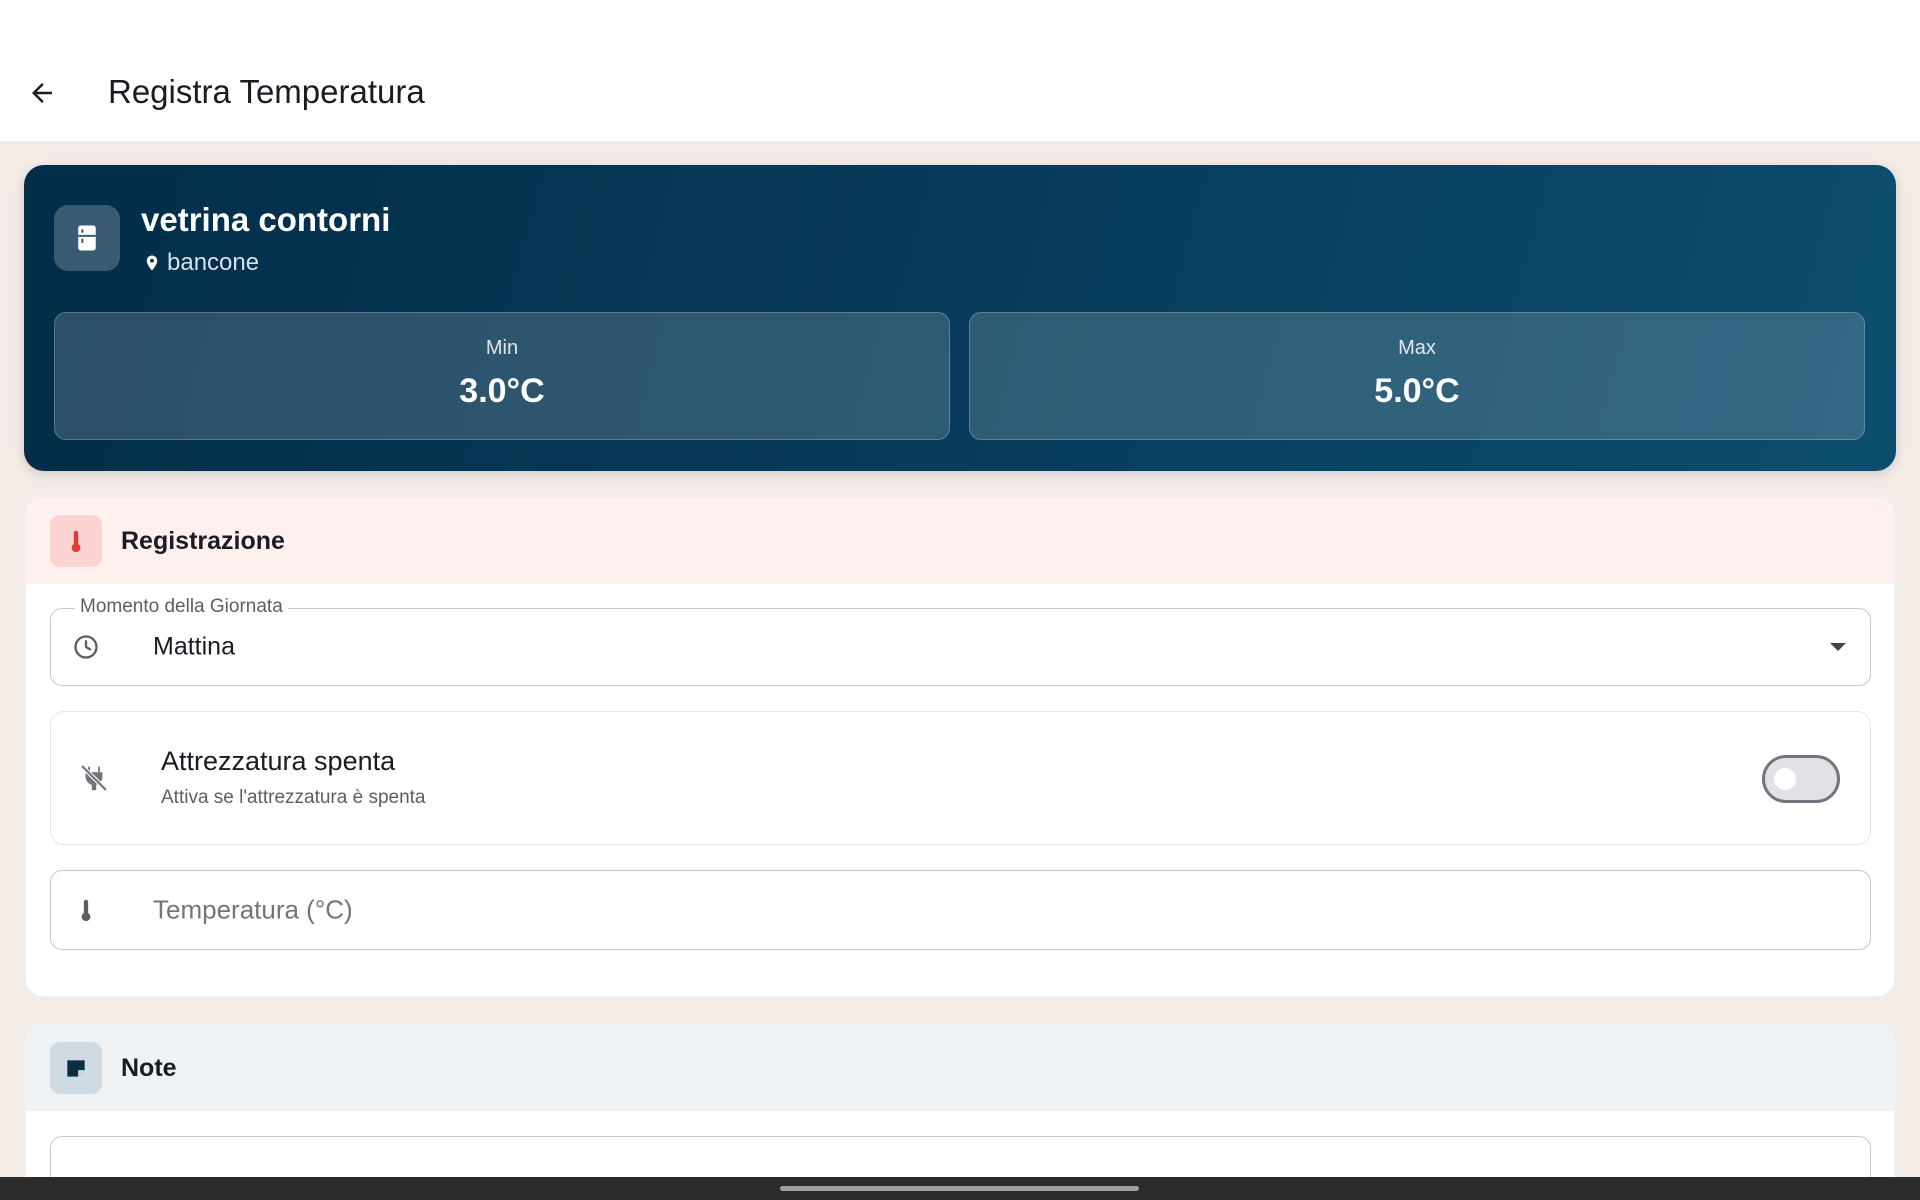 The width and height of the screenshot is (1920, 1200). I want to click on min-temp-label: Min, so click(502, 348).